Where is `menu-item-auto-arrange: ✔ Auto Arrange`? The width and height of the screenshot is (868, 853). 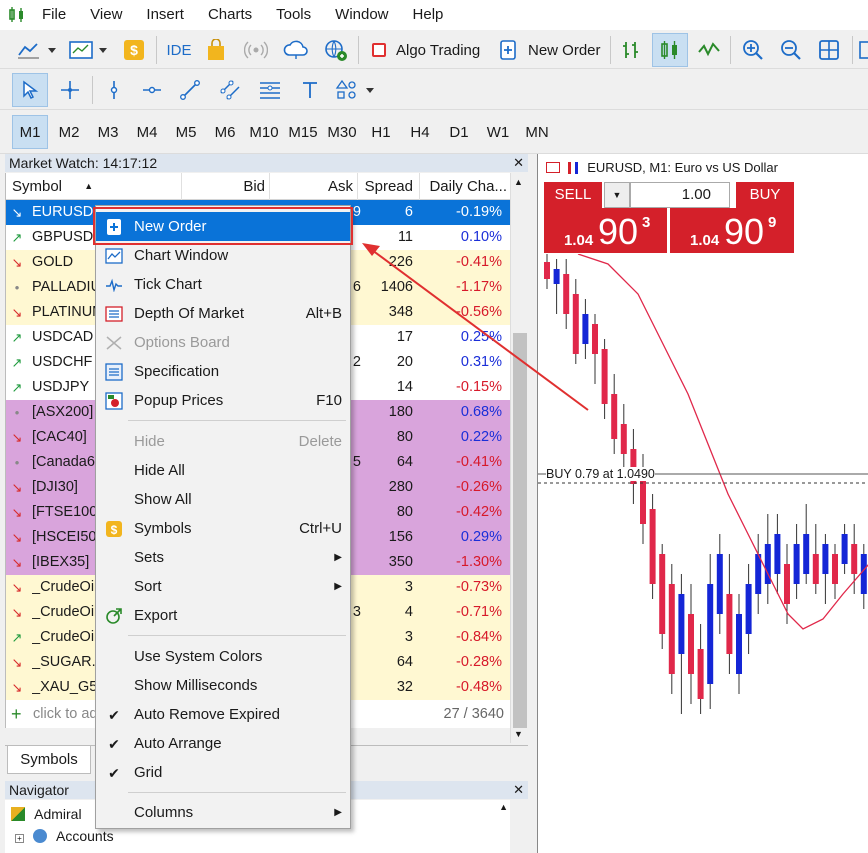
menu-item-auto-arrange: ✔ Auto Arrange is located at coordinates (223, 743).